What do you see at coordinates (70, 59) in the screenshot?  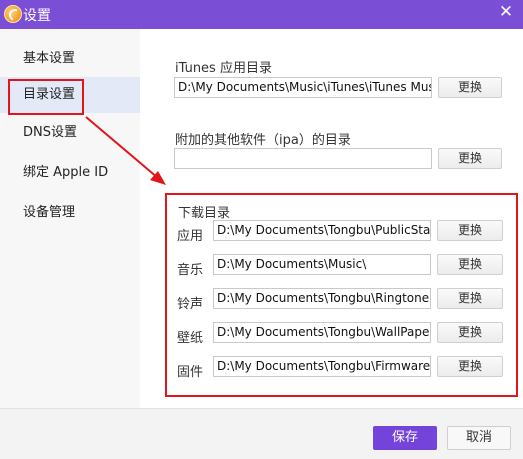 I see `sidebar-item-basic-settings: 基本设置` at bounding box center [70, 59].